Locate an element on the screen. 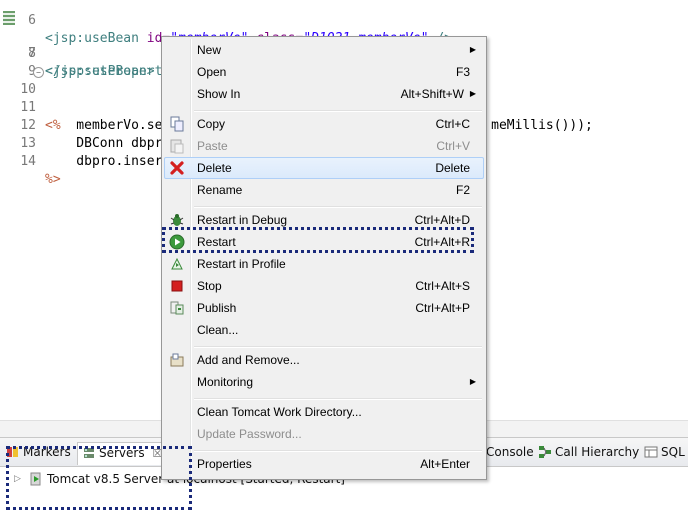 This screenshot has width=688, height=517. debug-bug-icon is located at coordinates (177, 220).